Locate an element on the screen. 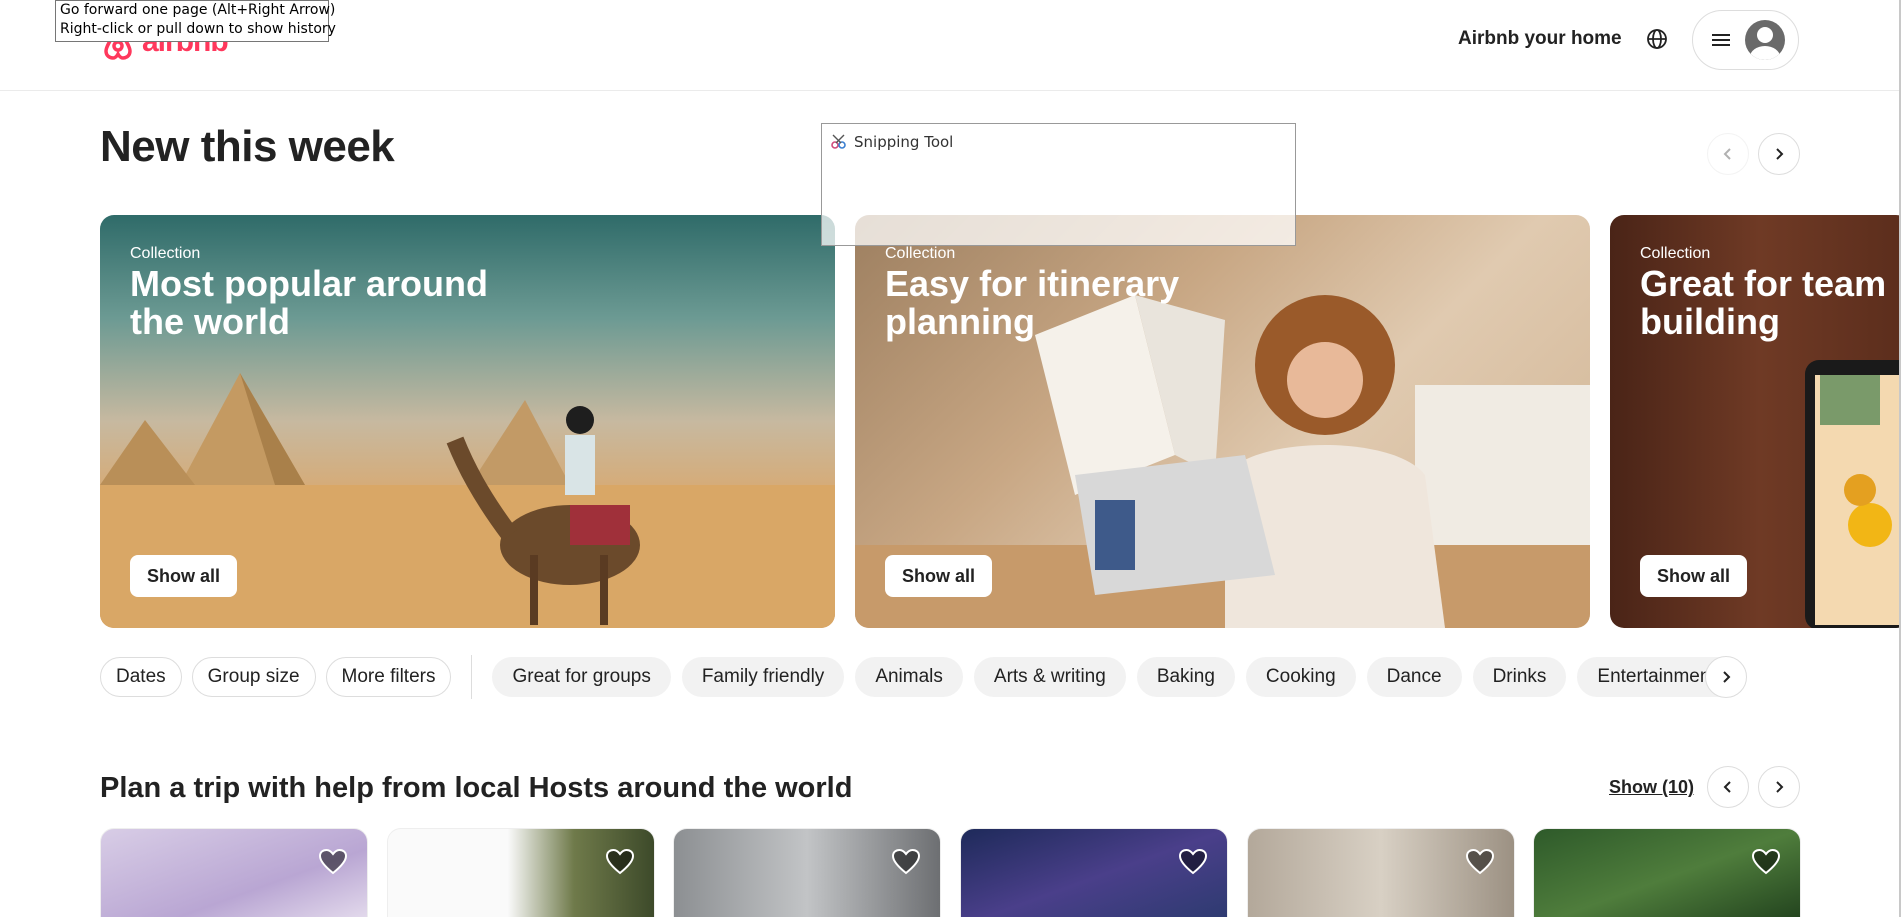  carousel-next-button is located at coordinates (1779, 154).